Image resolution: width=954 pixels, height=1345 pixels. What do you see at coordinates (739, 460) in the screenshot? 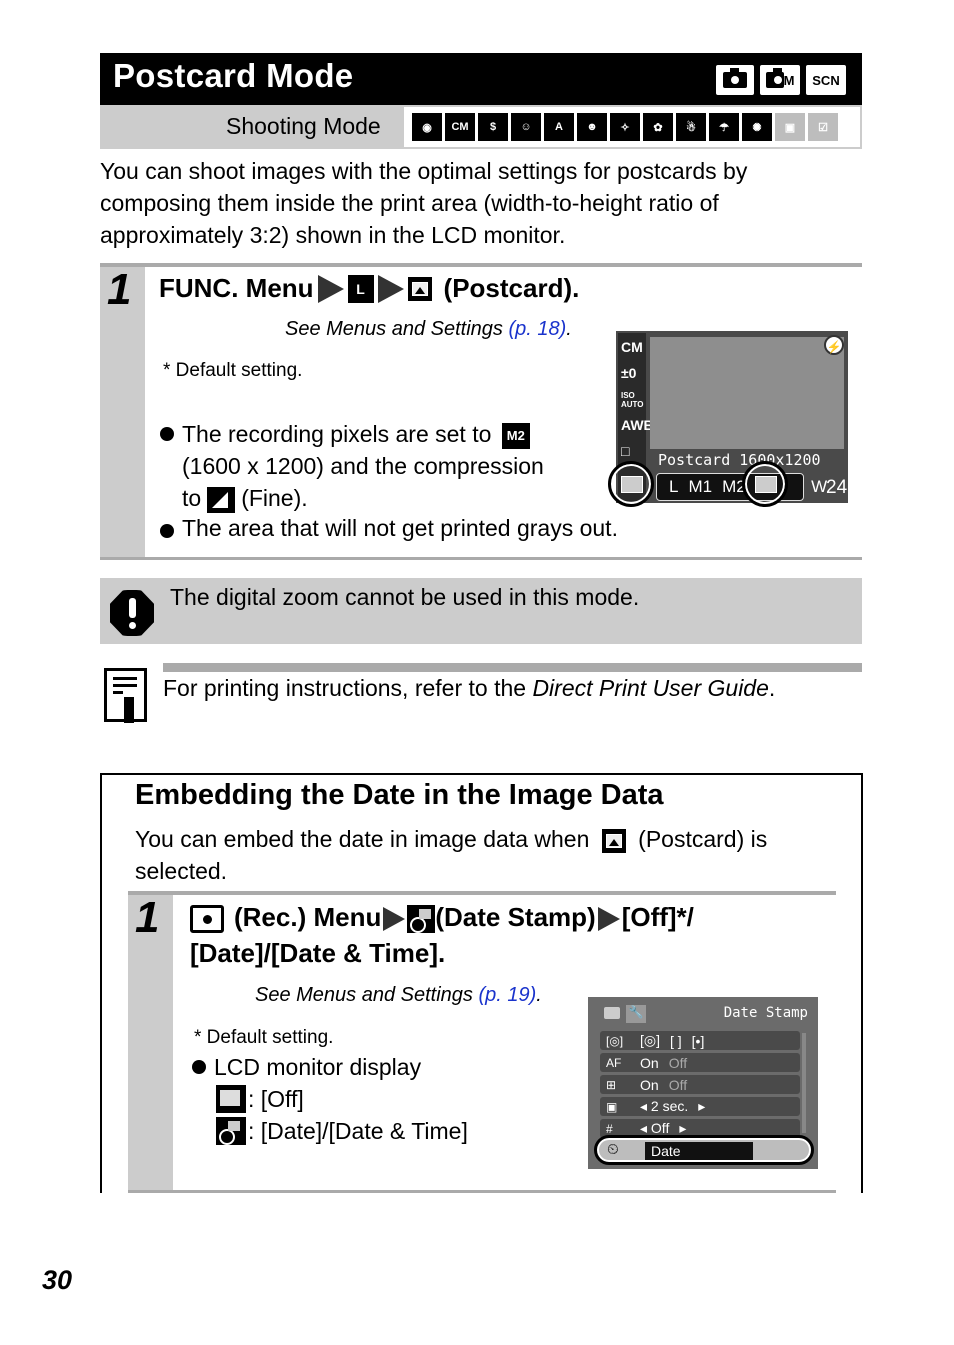
I see `lcd-caption: Postcard 1600x1200` at bounding box center [739, 460].